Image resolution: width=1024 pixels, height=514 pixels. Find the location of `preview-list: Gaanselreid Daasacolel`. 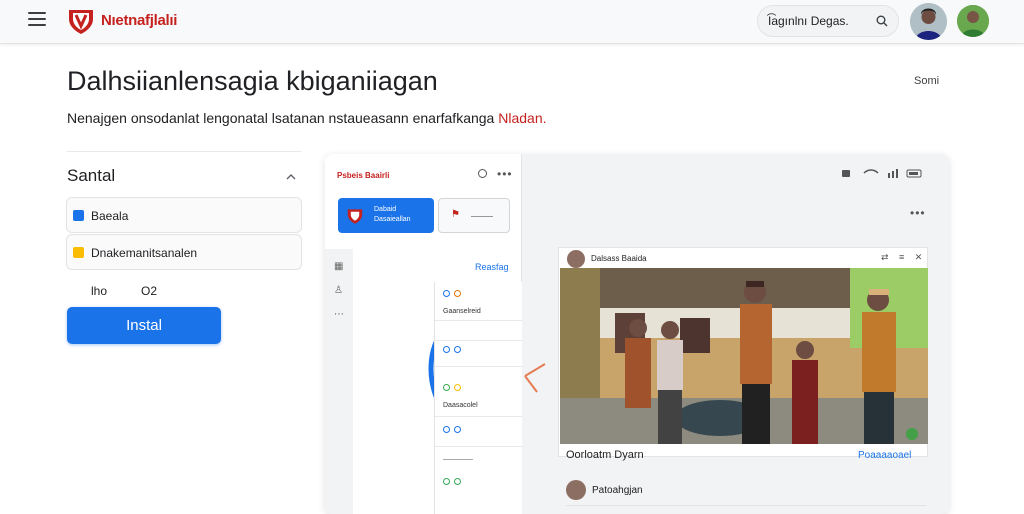

preview-list: Gaanselreid Daasacolel is located at coordinates (478, 398).